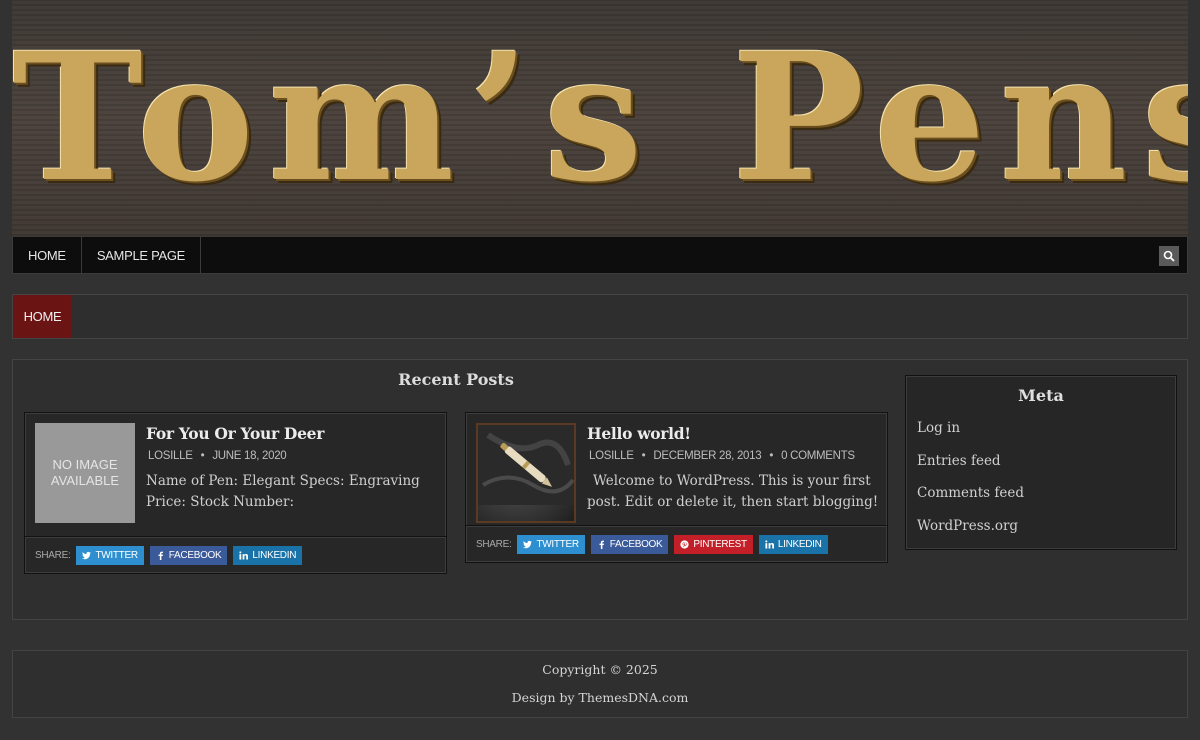 The height and width of the screenshot is (740, 1200). Describe the element at coordinates (959, 461) in the screenshot. I see `meta-link-entries-feed: Entries feed` at that location.